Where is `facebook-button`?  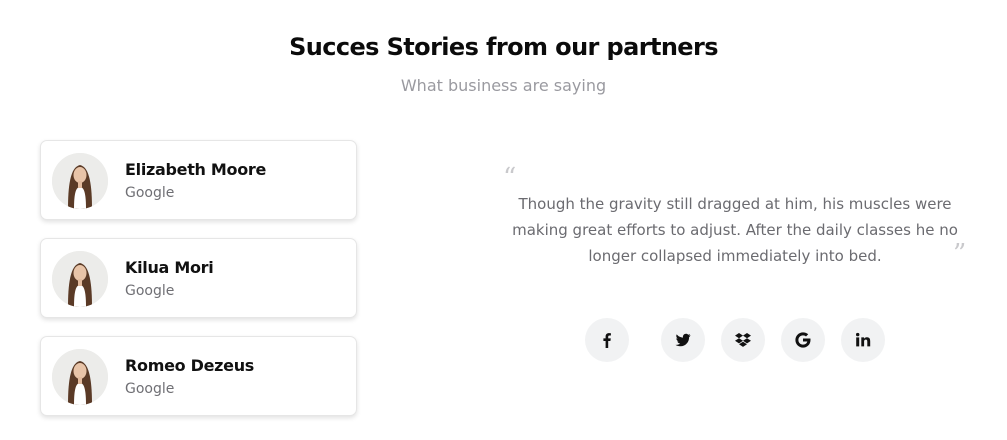 facebook-button is located at coordinates (607, 340).